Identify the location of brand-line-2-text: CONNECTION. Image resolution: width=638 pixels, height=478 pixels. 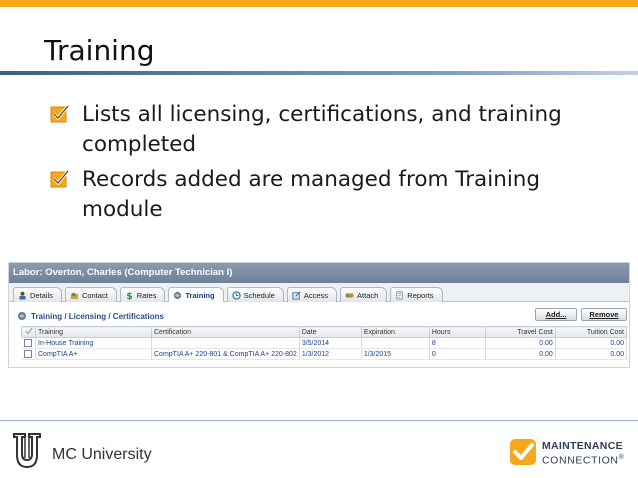
(580, 460).